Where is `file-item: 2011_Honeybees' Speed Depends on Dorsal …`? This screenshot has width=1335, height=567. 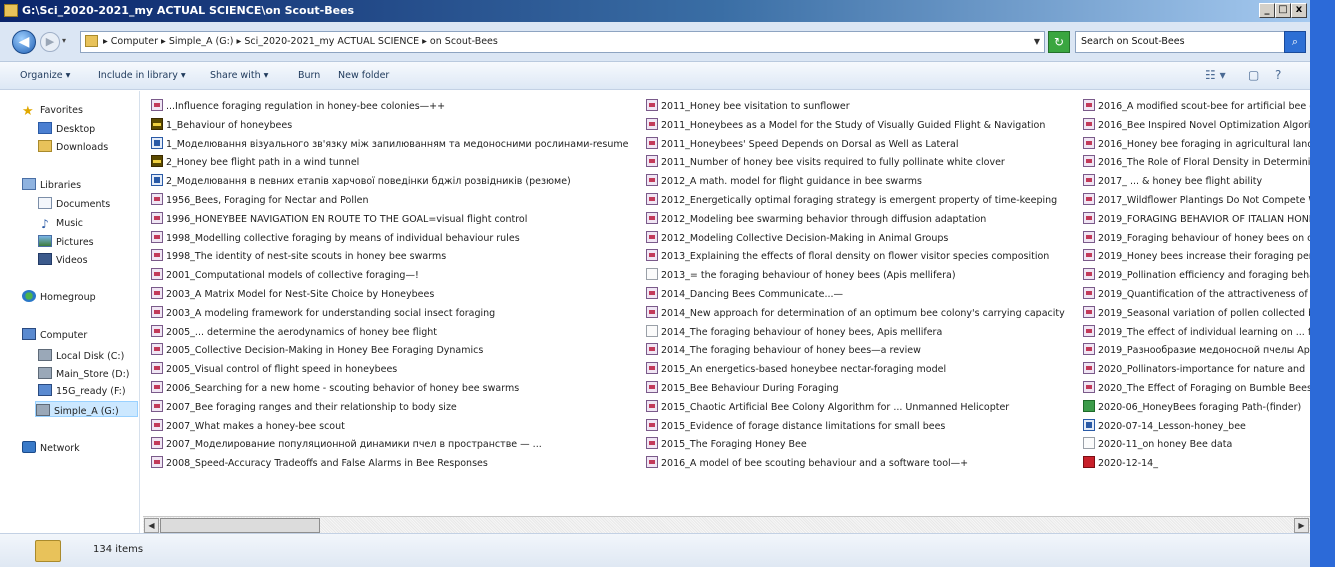
file-item: 2011_Honeybees' Speed Depends on Dorsal … is located at coordinates (802, 144).